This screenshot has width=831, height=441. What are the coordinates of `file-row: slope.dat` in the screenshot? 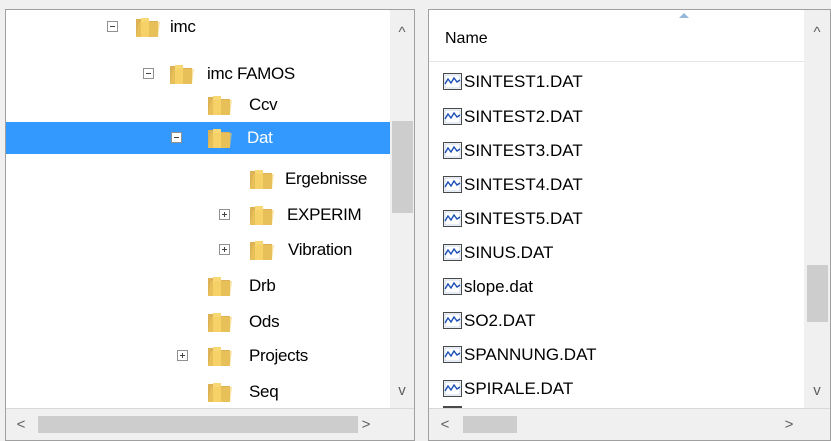 It's located at (623, 287).